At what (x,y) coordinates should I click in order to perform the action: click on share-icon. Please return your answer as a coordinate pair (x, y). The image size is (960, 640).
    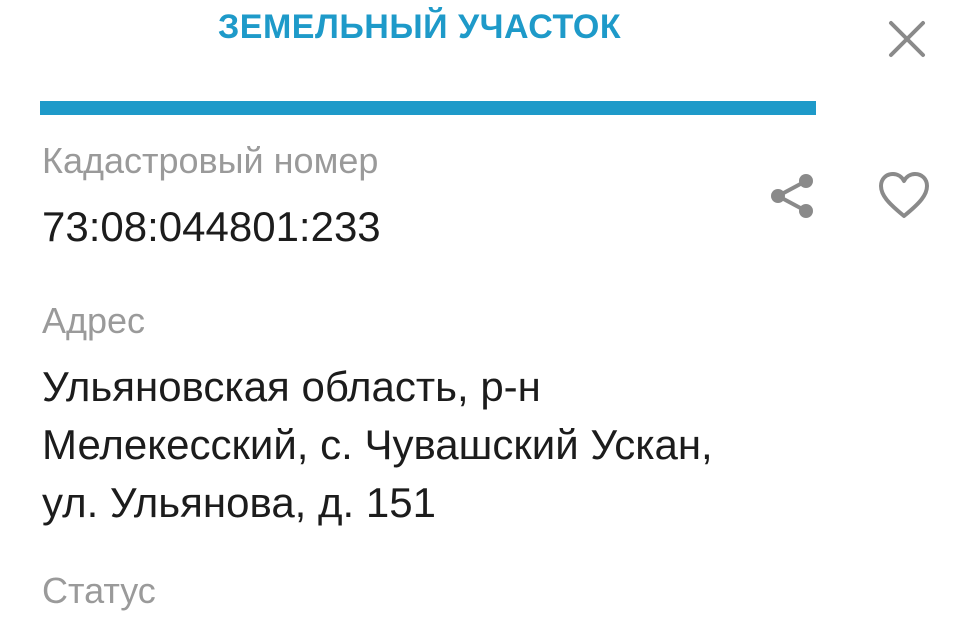
    Looking at the image, I should click on (792, 196).